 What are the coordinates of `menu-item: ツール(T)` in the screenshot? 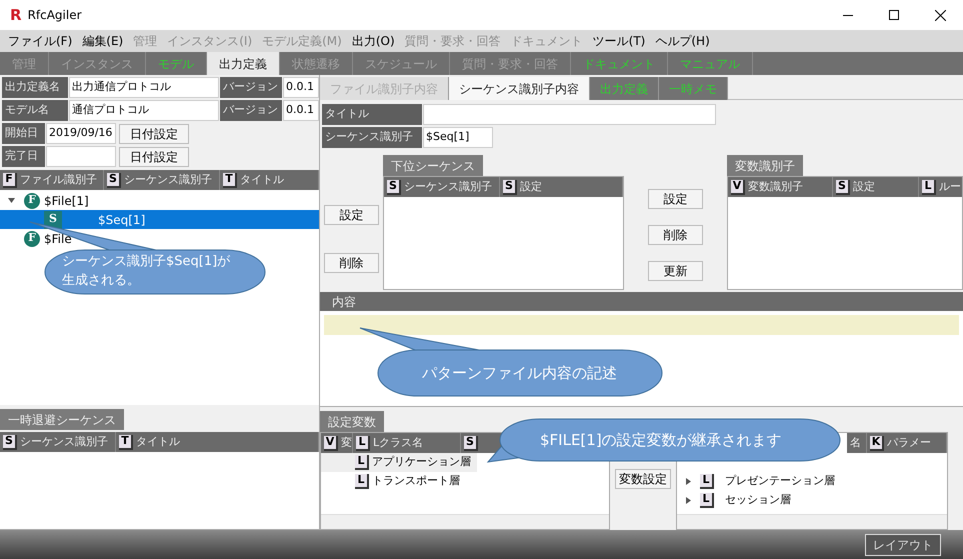 It's located at (619, 41).